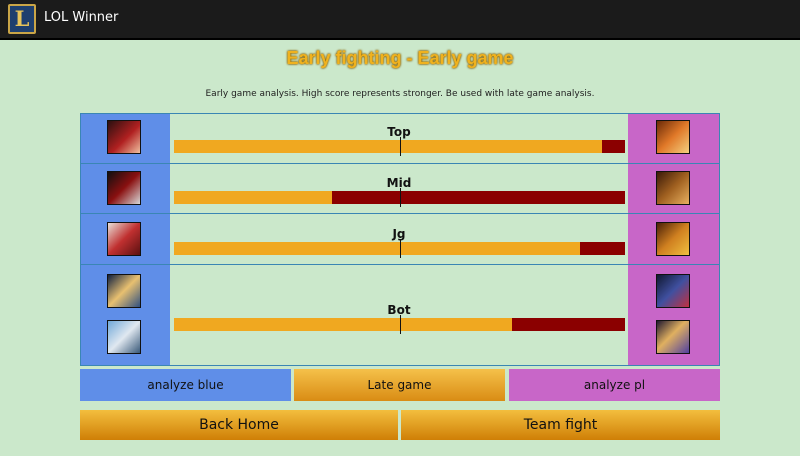 The width and height of the screenshot is (800, 456). I want to click on analyze-blue-button: analyze blue, so click(185, 385).